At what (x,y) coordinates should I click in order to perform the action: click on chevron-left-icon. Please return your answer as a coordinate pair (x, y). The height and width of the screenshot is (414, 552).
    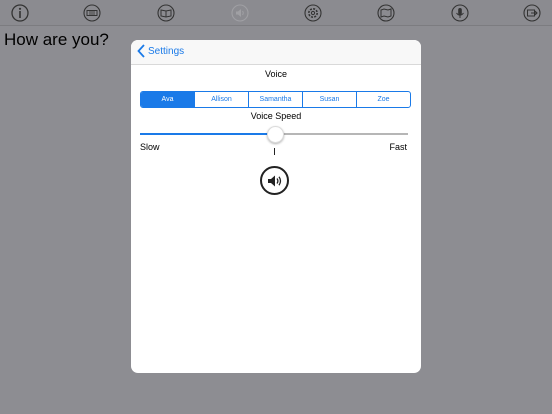
    Looking at the image, I should click on (141, 51).